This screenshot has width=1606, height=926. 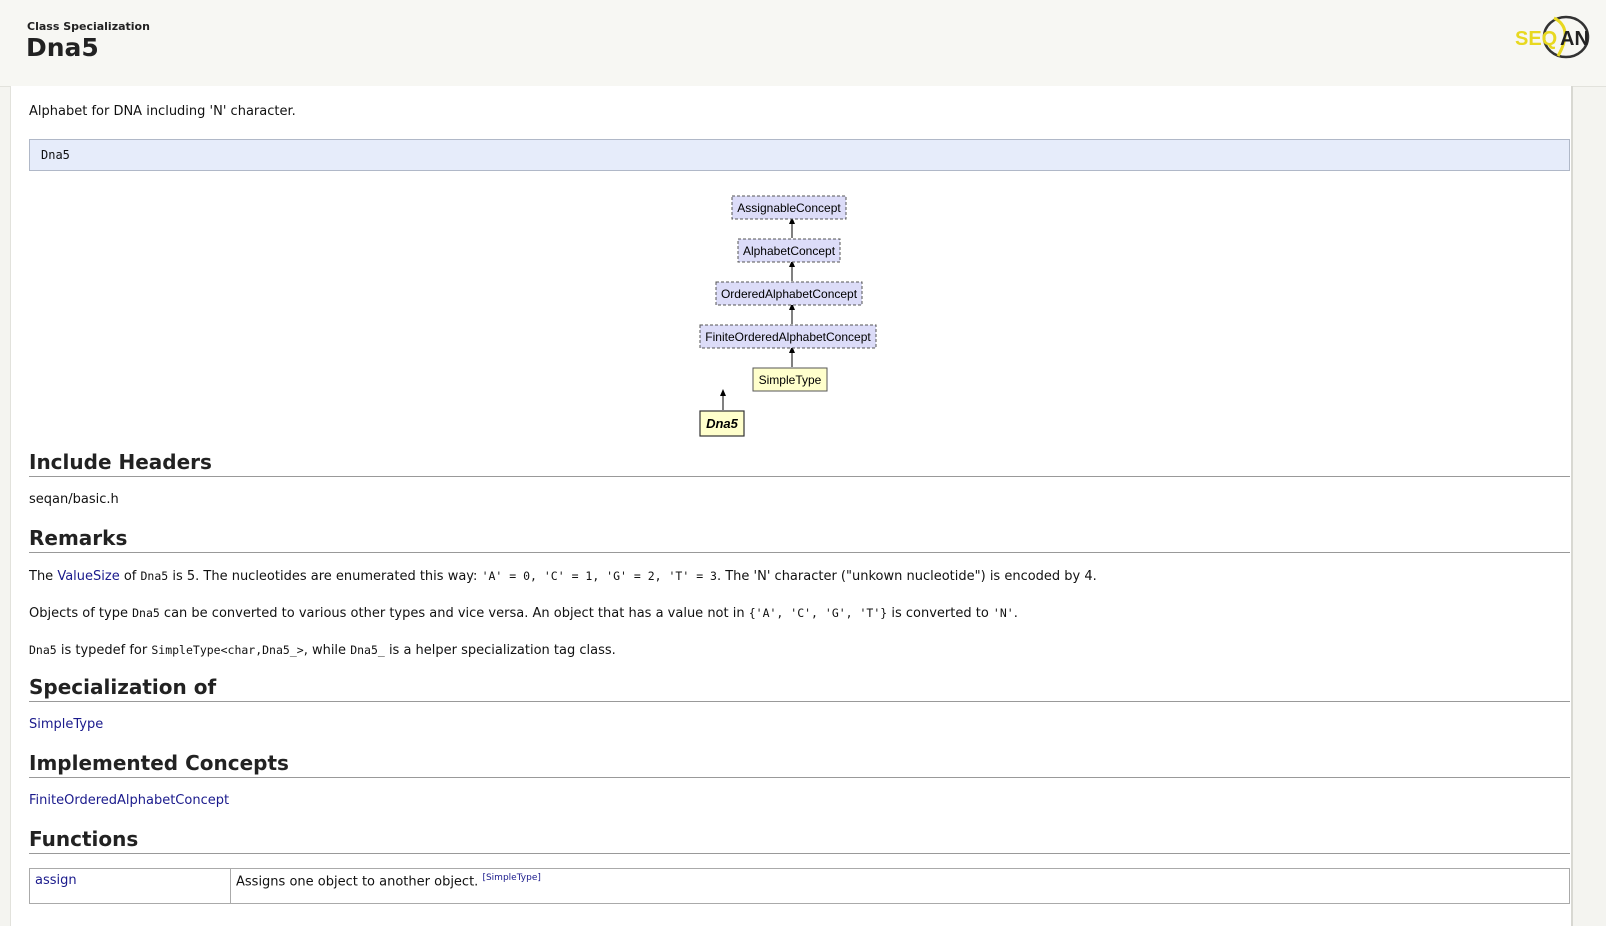 I want to click on simpletype-link: SimpleType, so click(x=66, y=724).